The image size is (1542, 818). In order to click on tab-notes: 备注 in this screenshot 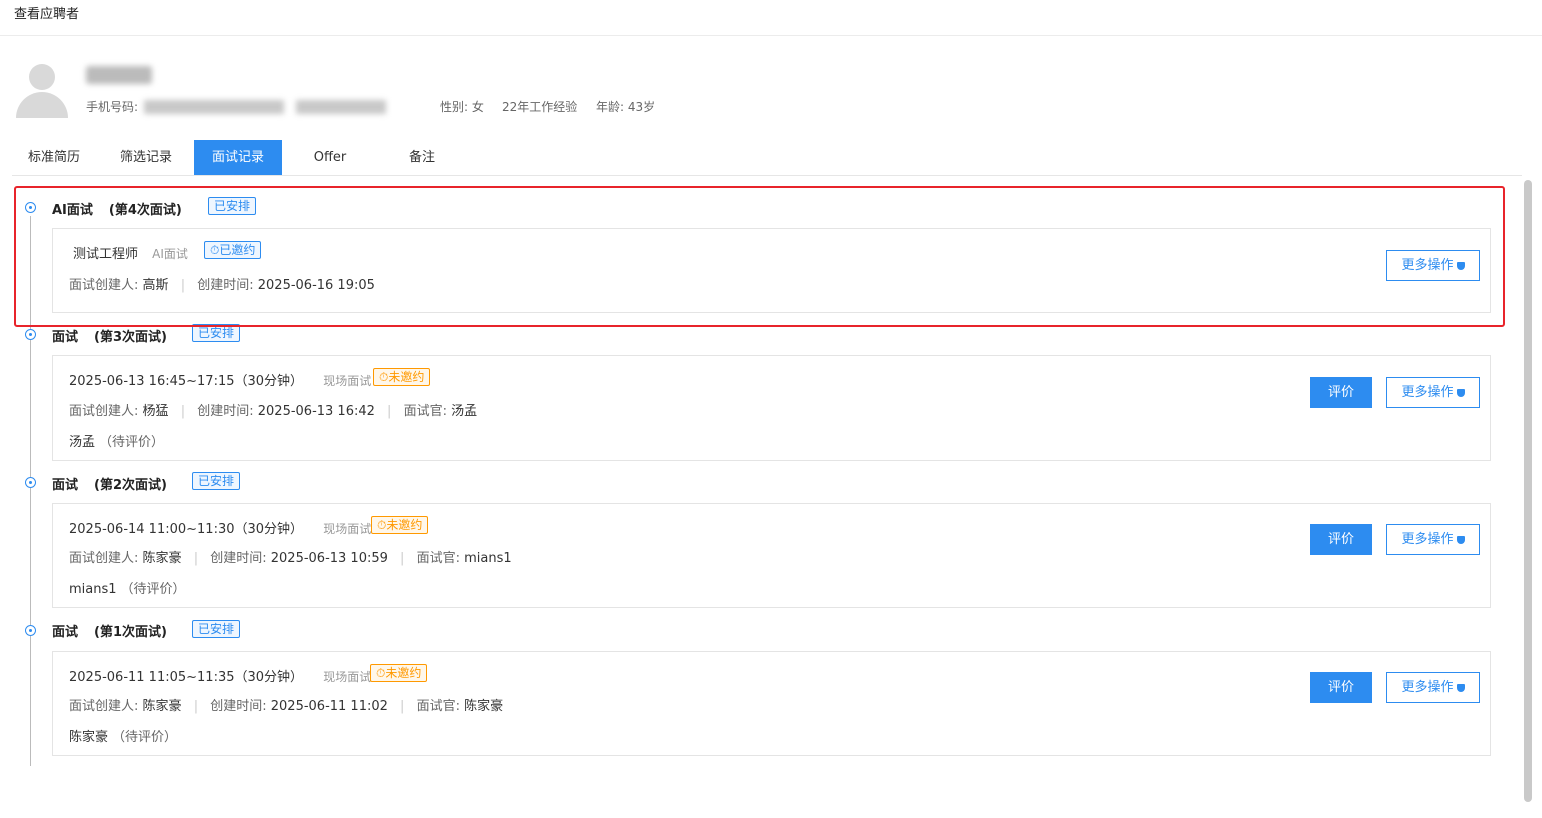, I will do `click(422, 157)`.